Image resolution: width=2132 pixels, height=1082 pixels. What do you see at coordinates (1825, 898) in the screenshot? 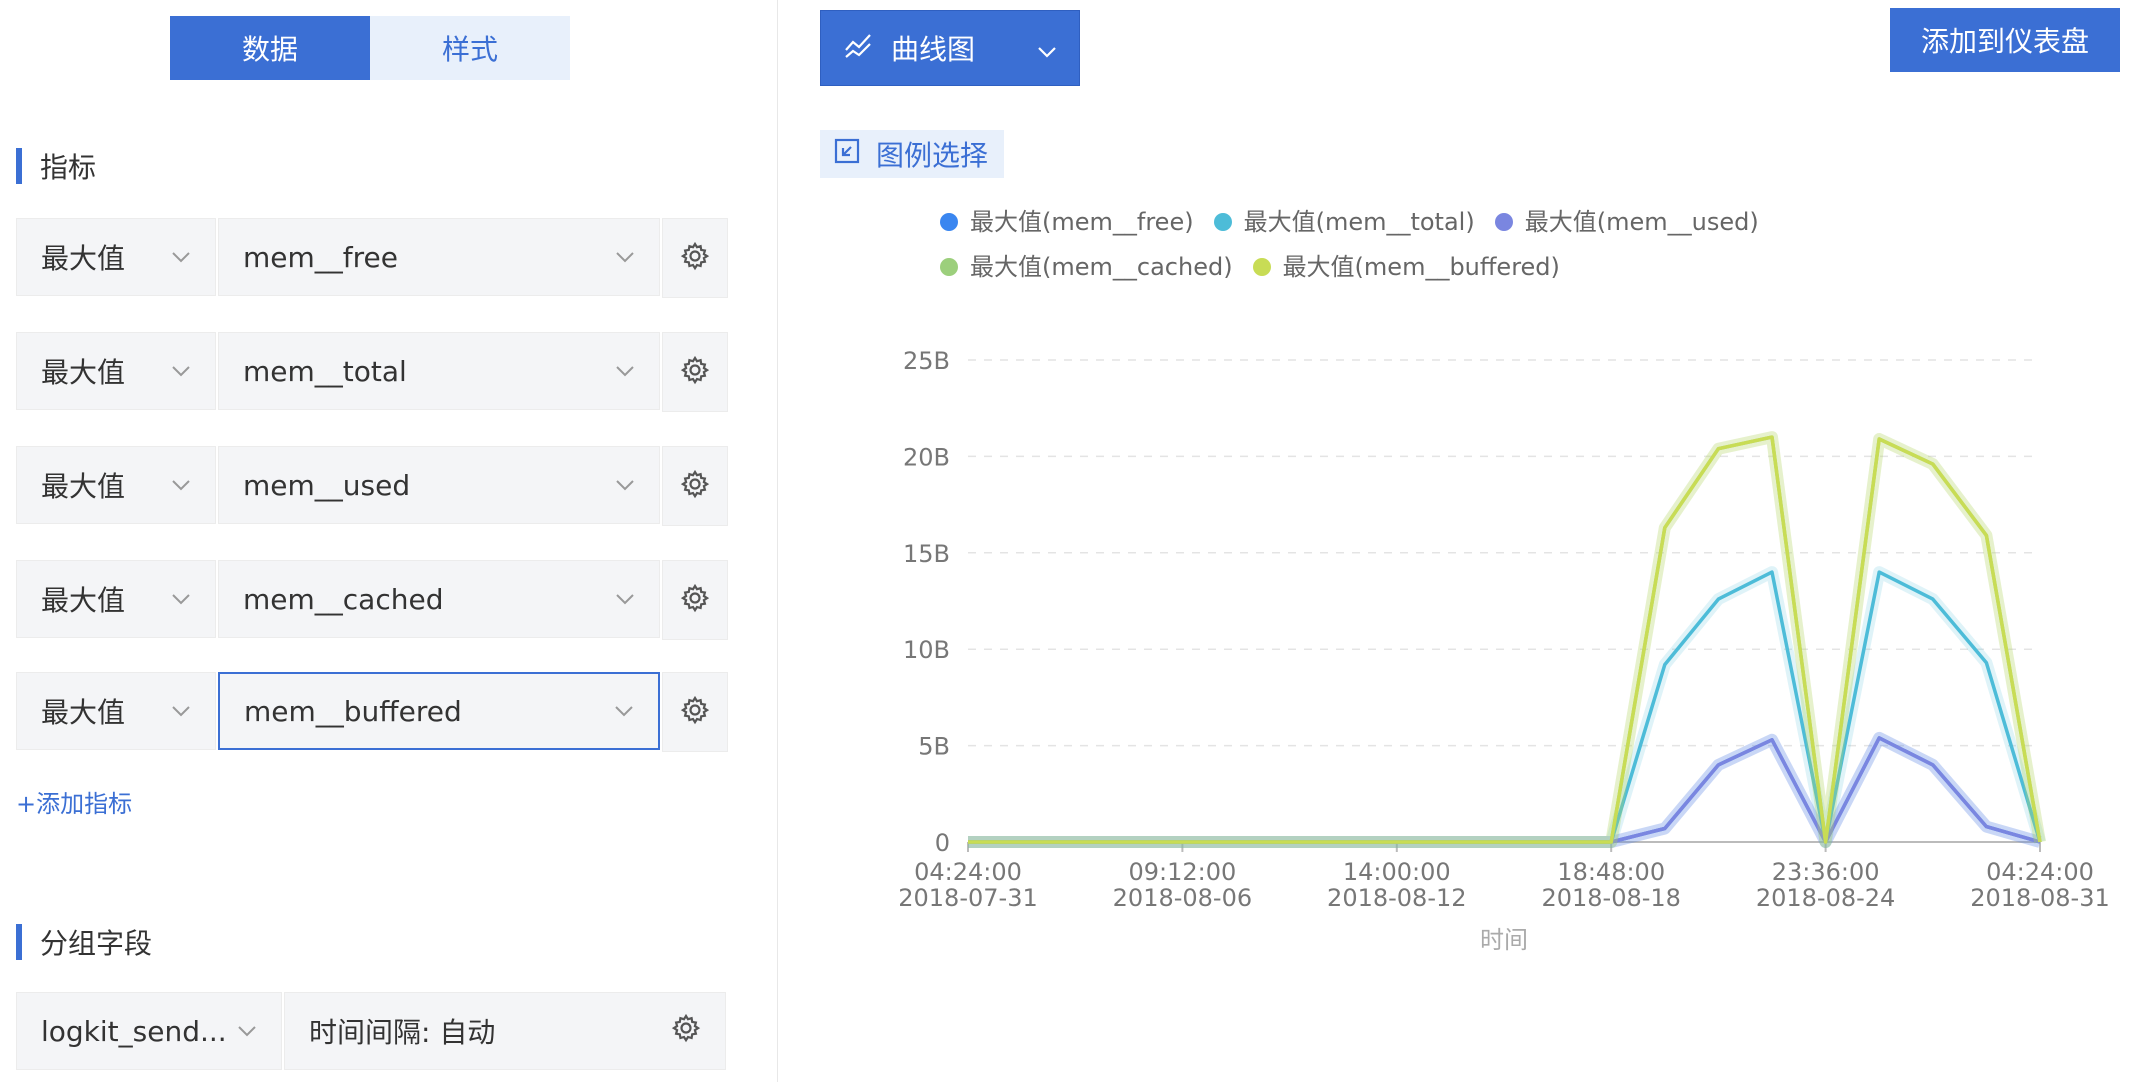
I see `x-tick-date-label: 2018-08-24` at bounding box center [1825, 898].